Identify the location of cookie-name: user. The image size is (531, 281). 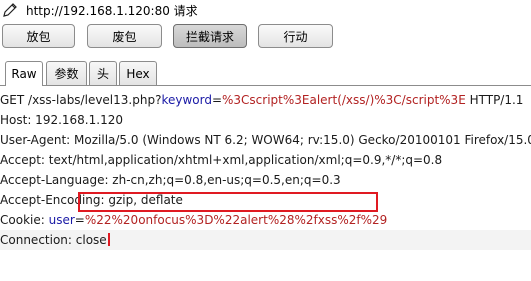
(61, 220).